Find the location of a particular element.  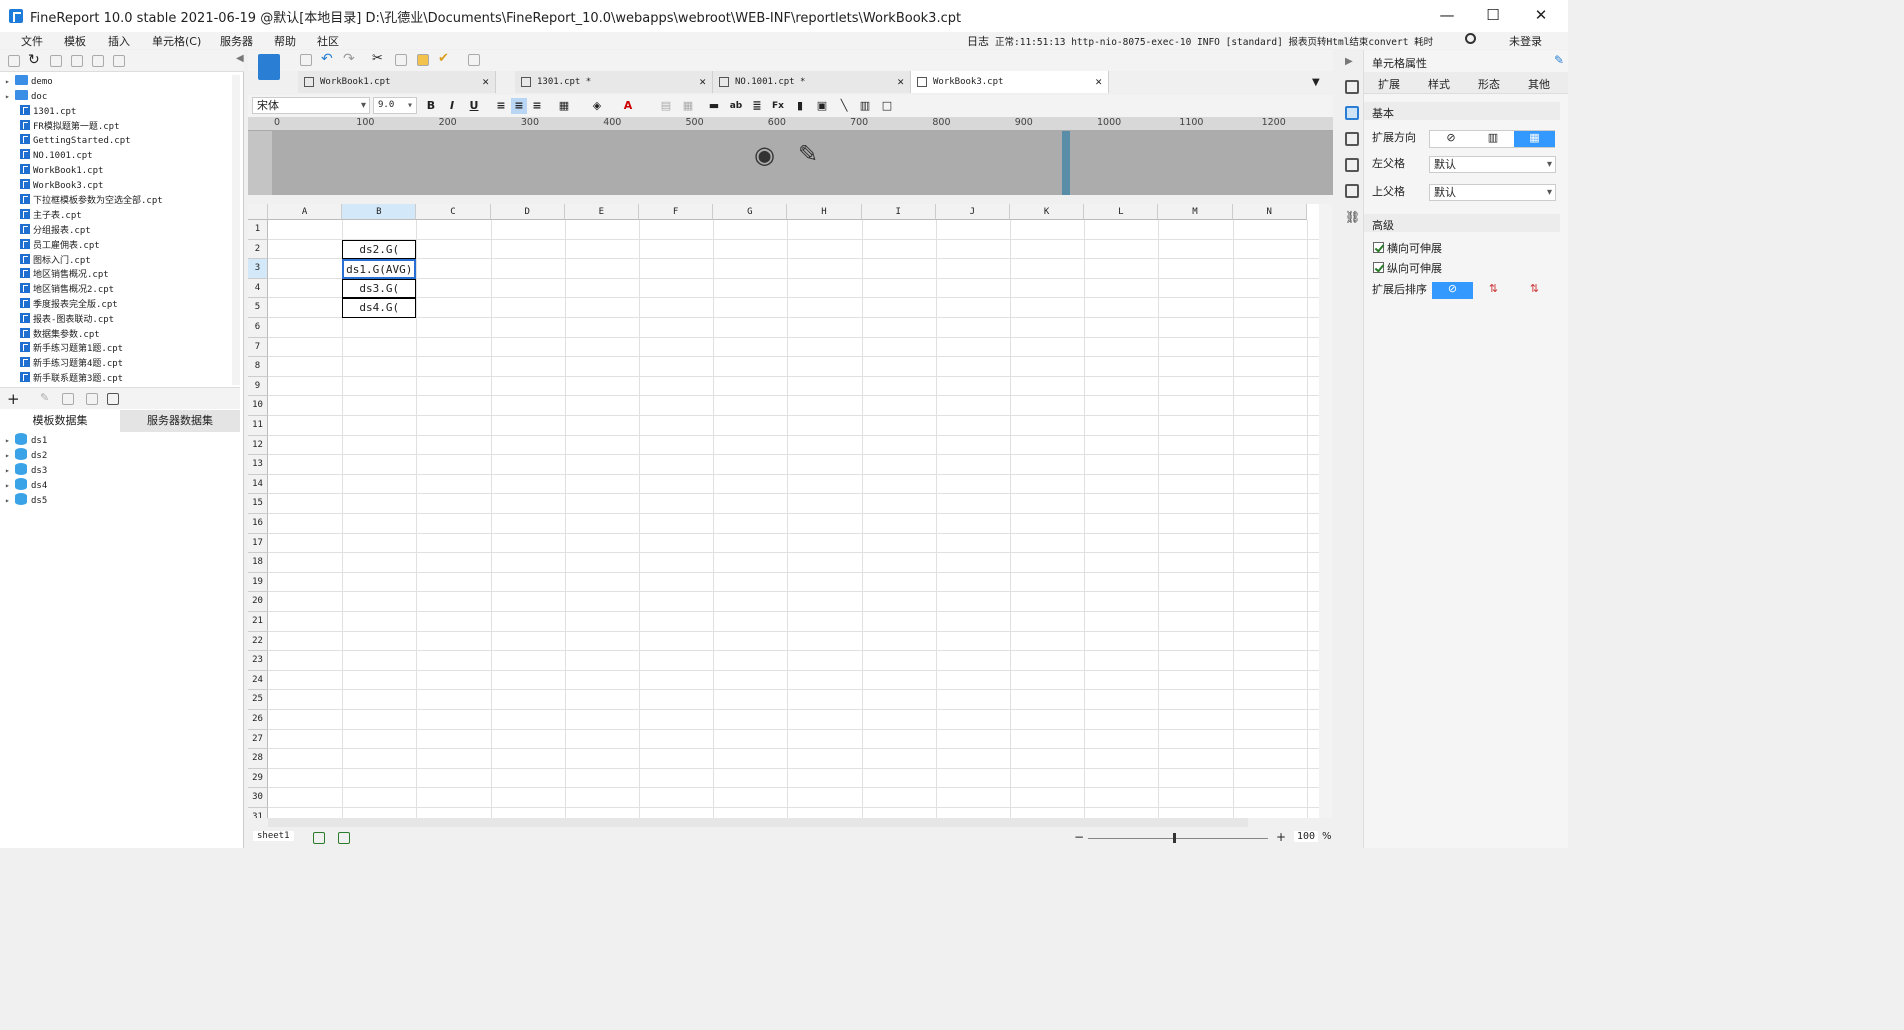

row-header: 4 is located at coordinates (258, 288).